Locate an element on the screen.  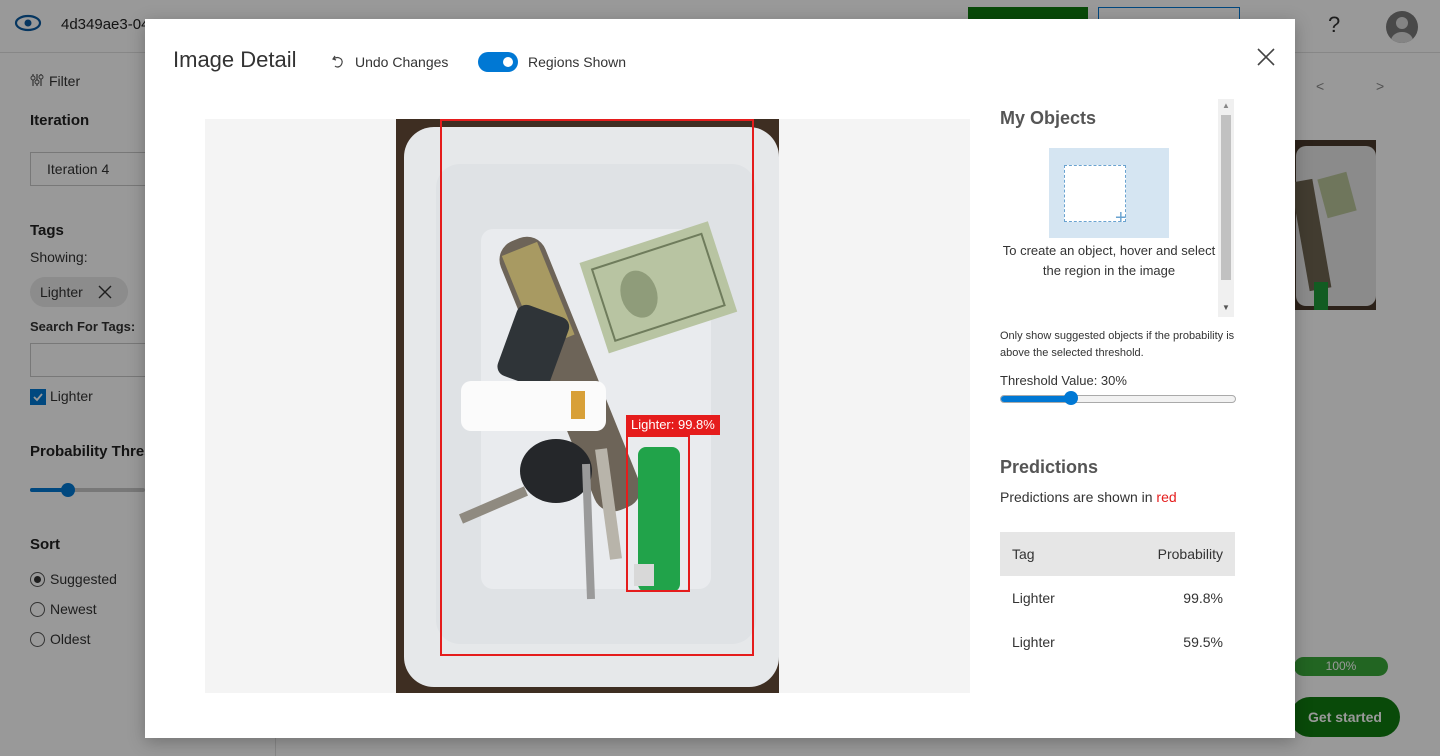
scroll-up-arrow: ▲ is located at coordinates (1226, 105).